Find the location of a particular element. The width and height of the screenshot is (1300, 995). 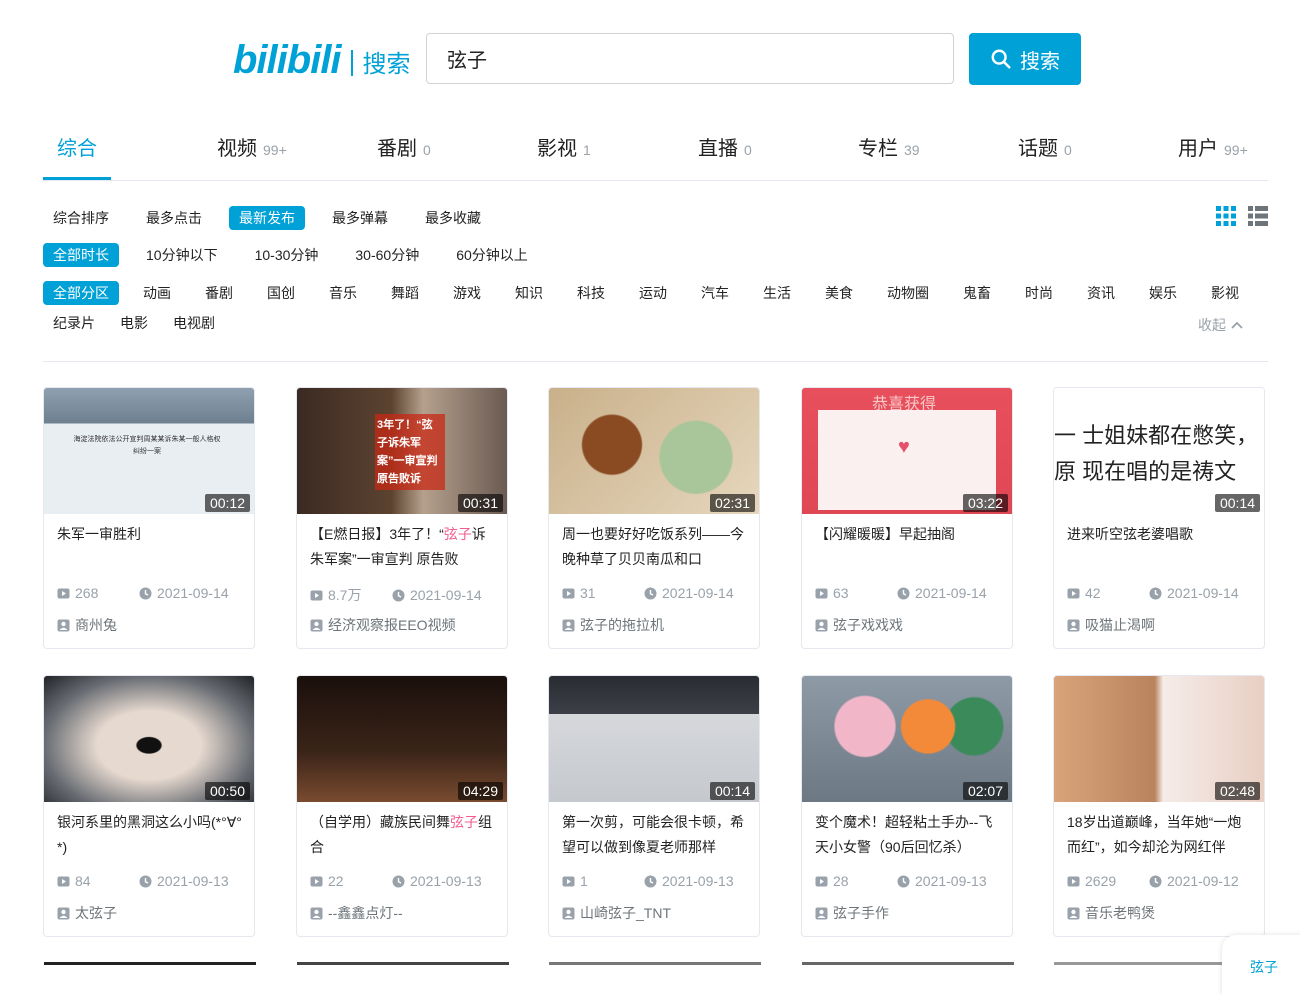

category-option: 动画 is located at coordinates (157, 293).